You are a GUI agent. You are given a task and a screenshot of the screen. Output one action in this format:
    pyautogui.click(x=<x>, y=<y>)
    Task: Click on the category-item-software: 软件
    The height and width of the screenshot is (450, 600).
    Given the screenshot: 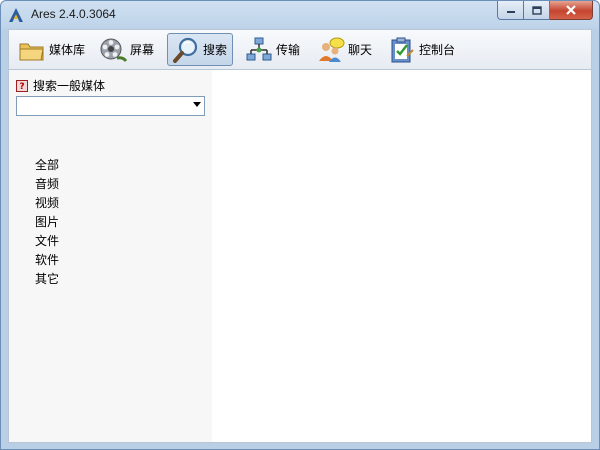 What is the action you would take?
    pyautogui.click(x=47, y=260)
    